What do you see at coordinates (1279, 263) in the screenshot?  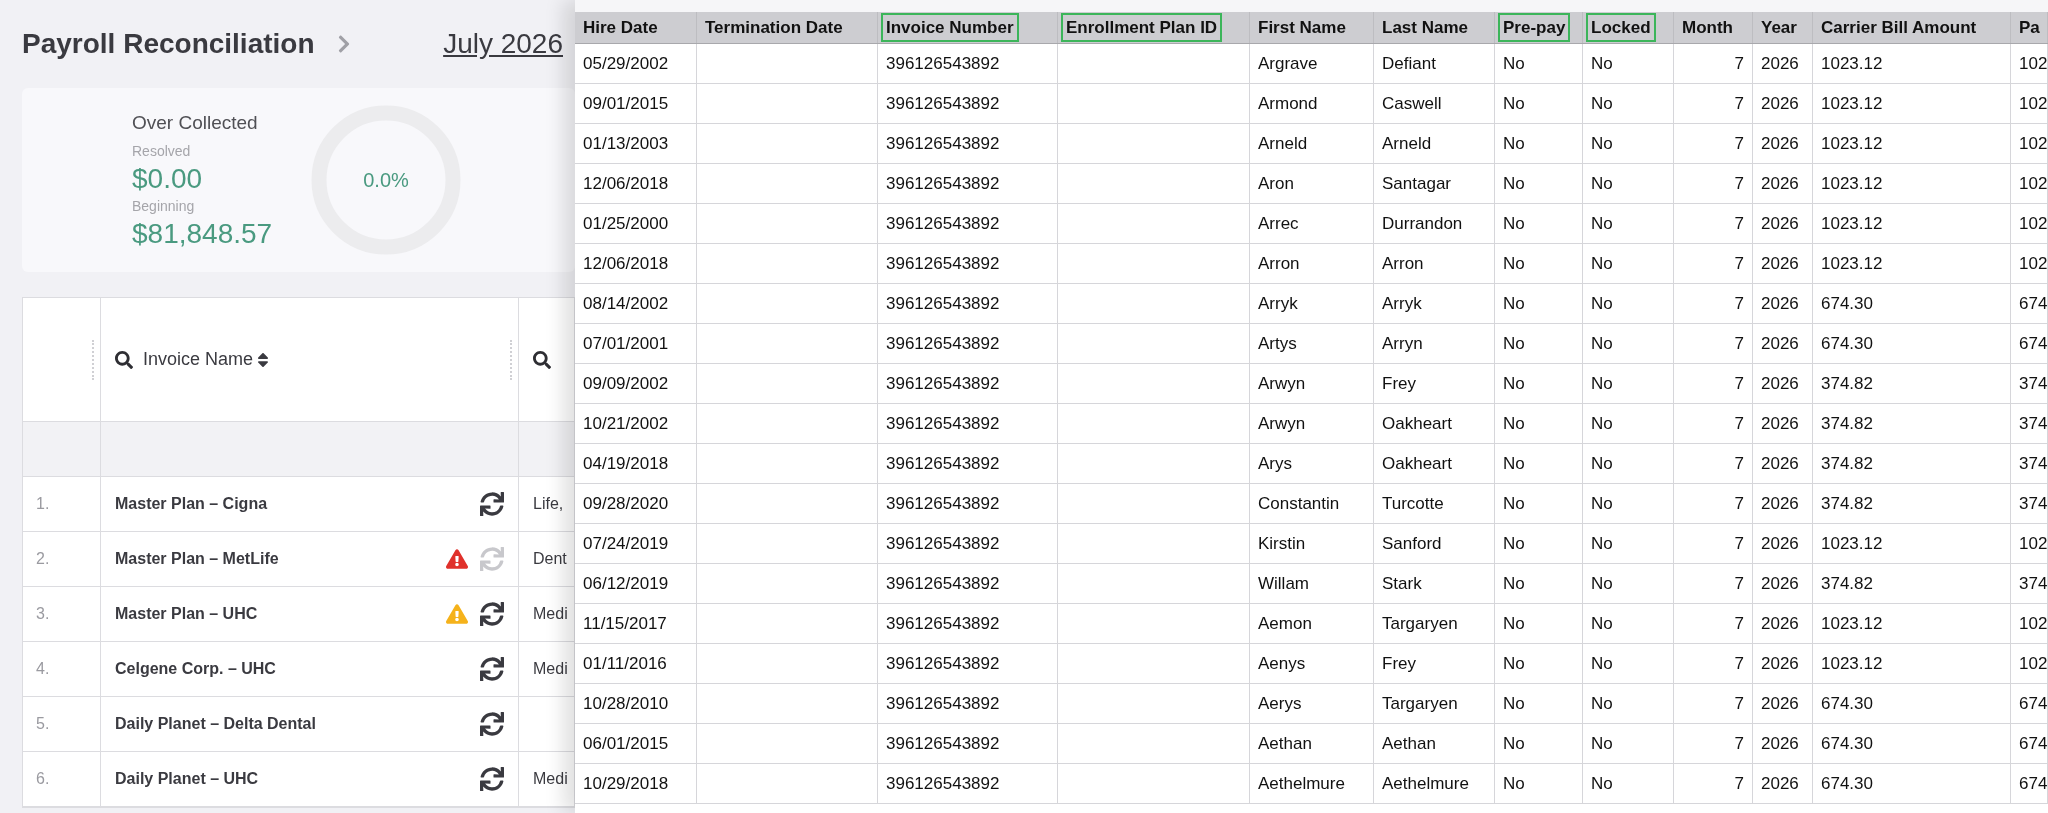 I see `table-cell-text: Arron` at bounding box center [1279, 263].